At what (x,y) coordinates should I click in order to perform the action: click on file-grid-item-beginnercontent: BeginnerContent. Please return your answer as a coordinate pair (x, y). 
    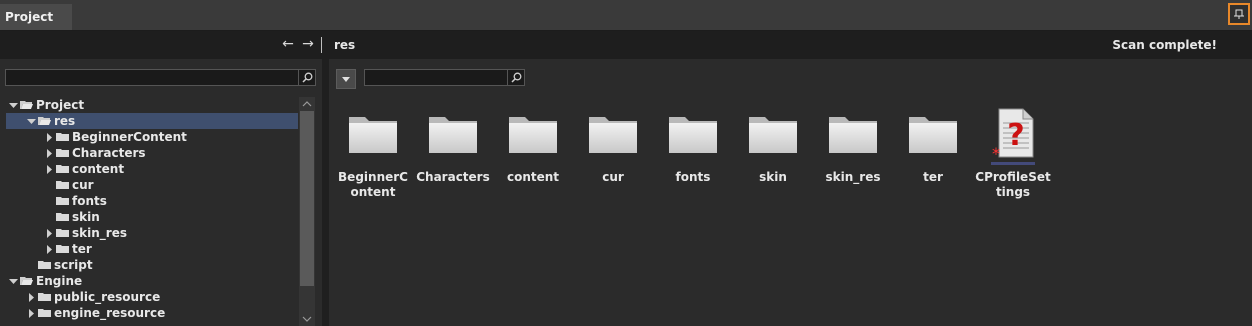
    Looking at the image, I should click on (373, 152).